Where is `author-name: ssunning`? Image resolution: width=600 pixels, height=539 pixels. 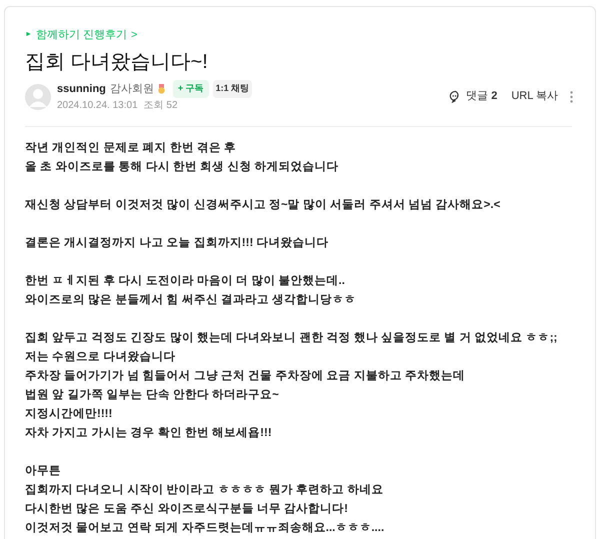 author-name: ssunning is located at coordinates (81, 89).